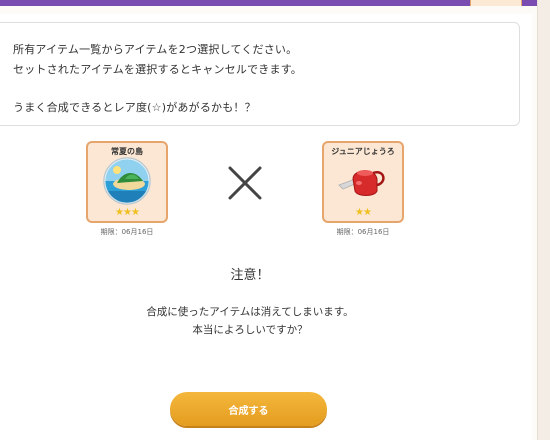 This screenshot has width=550, height=440. What do you see at coordinates (245, 183) in the screenshot?
I see `times-icon` at bounding box center [245, 183].